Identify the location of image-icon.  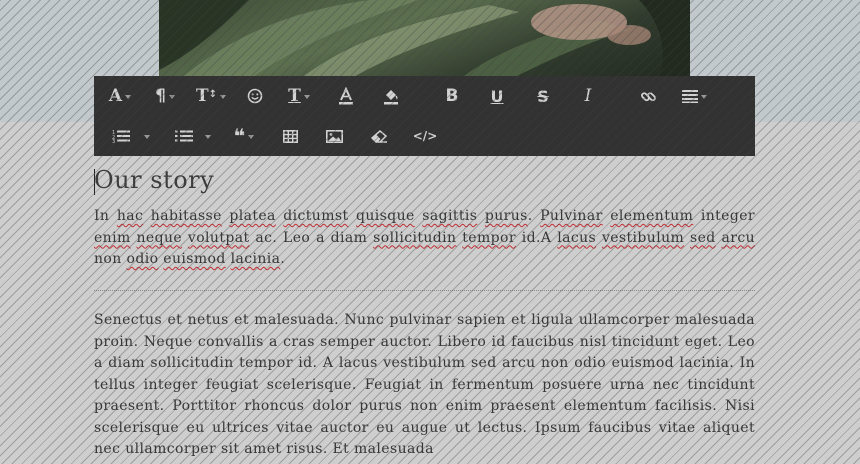
(334, 136).